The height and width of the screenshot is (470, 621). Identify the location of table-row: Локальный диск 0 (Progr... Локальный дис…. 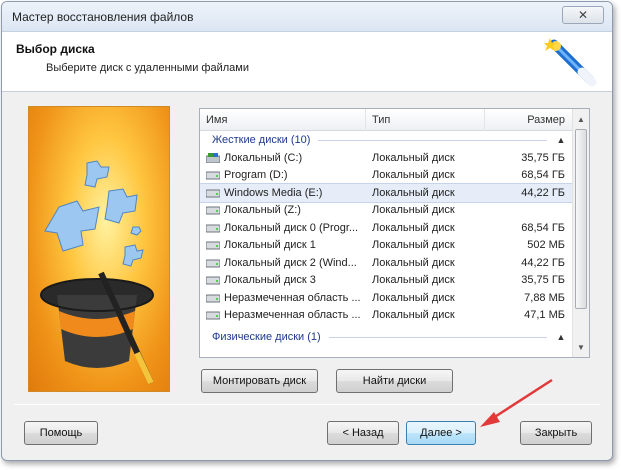
(386, 228).